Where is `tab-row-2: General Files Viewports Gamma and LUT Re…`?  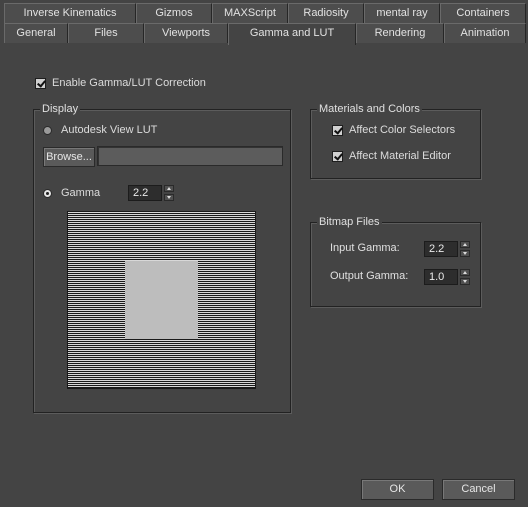 tab-row-2: General Files Viewports Gamma and LUT Re… is located at coordinates (265, 34).